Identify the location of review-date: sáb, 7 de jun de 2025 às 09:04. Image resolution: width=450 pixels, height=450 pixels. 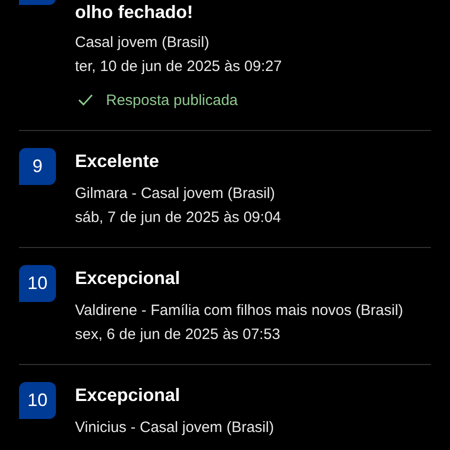
(178, 218).